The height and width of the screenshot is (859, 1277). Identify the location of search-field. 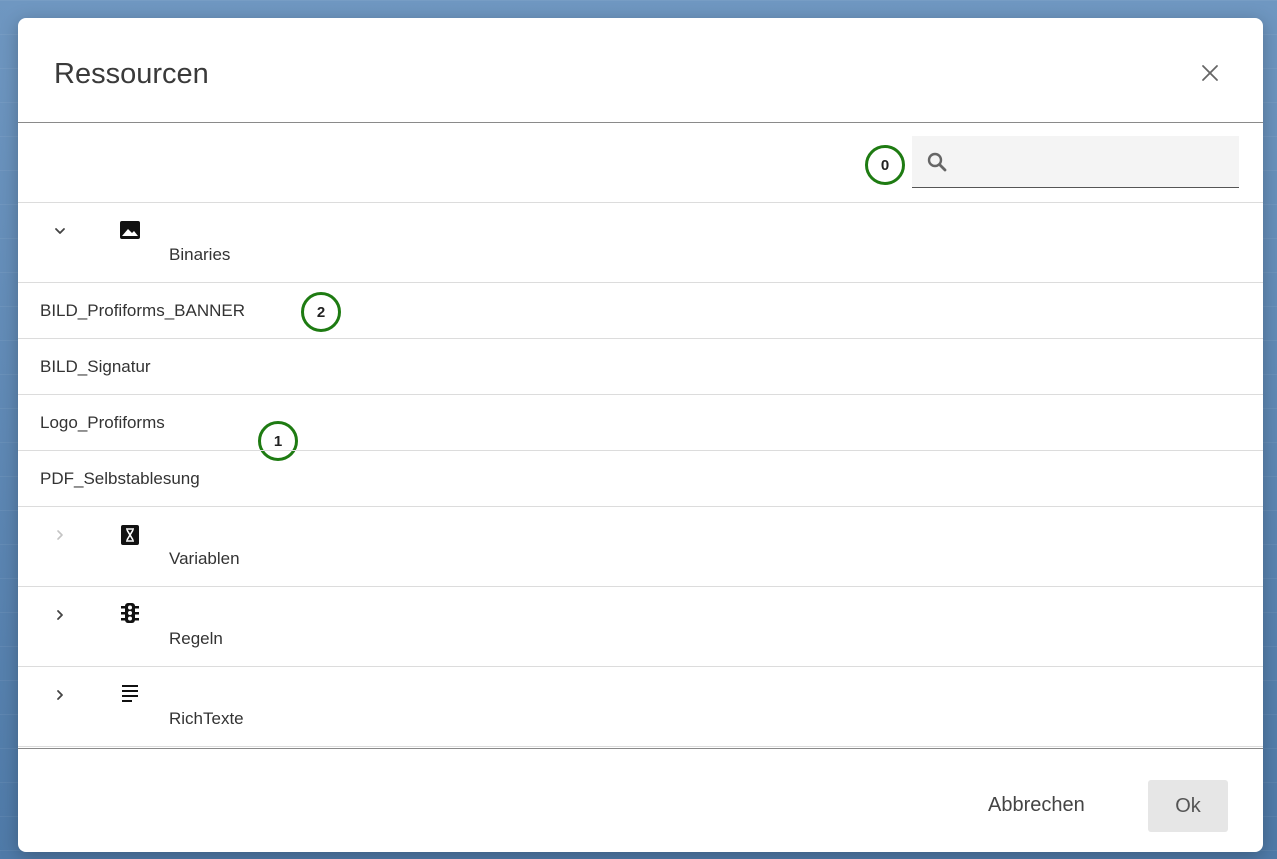
(1075, 162).